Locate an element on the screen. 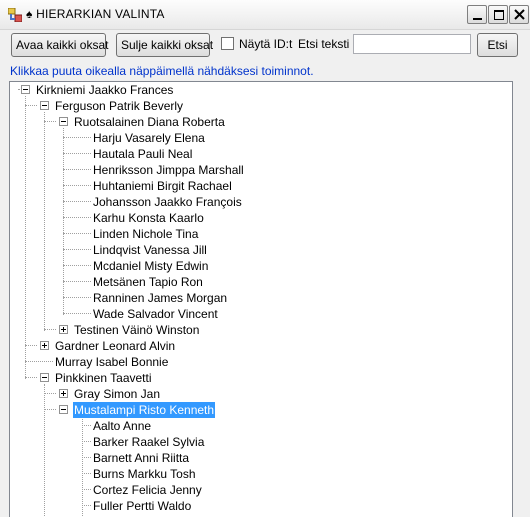  minimize-button is located at coordinates (477, 14).